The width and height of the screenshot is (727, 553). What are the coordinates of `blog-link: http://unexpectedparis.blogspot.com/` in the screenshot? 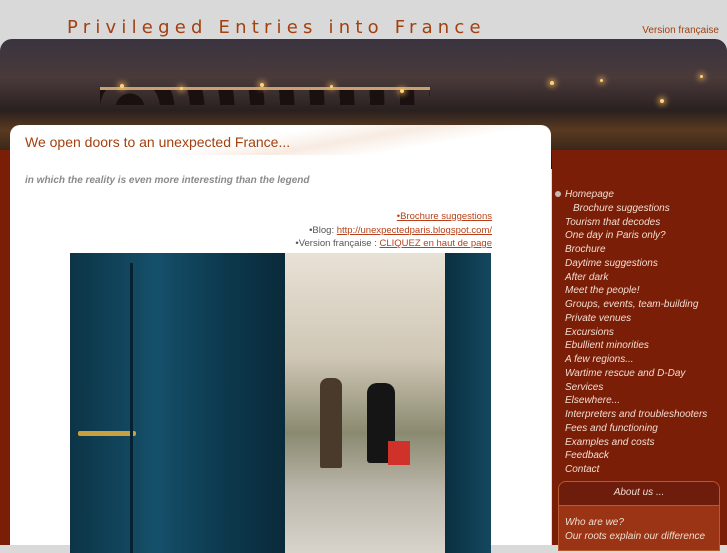 It's located at (414, 230).